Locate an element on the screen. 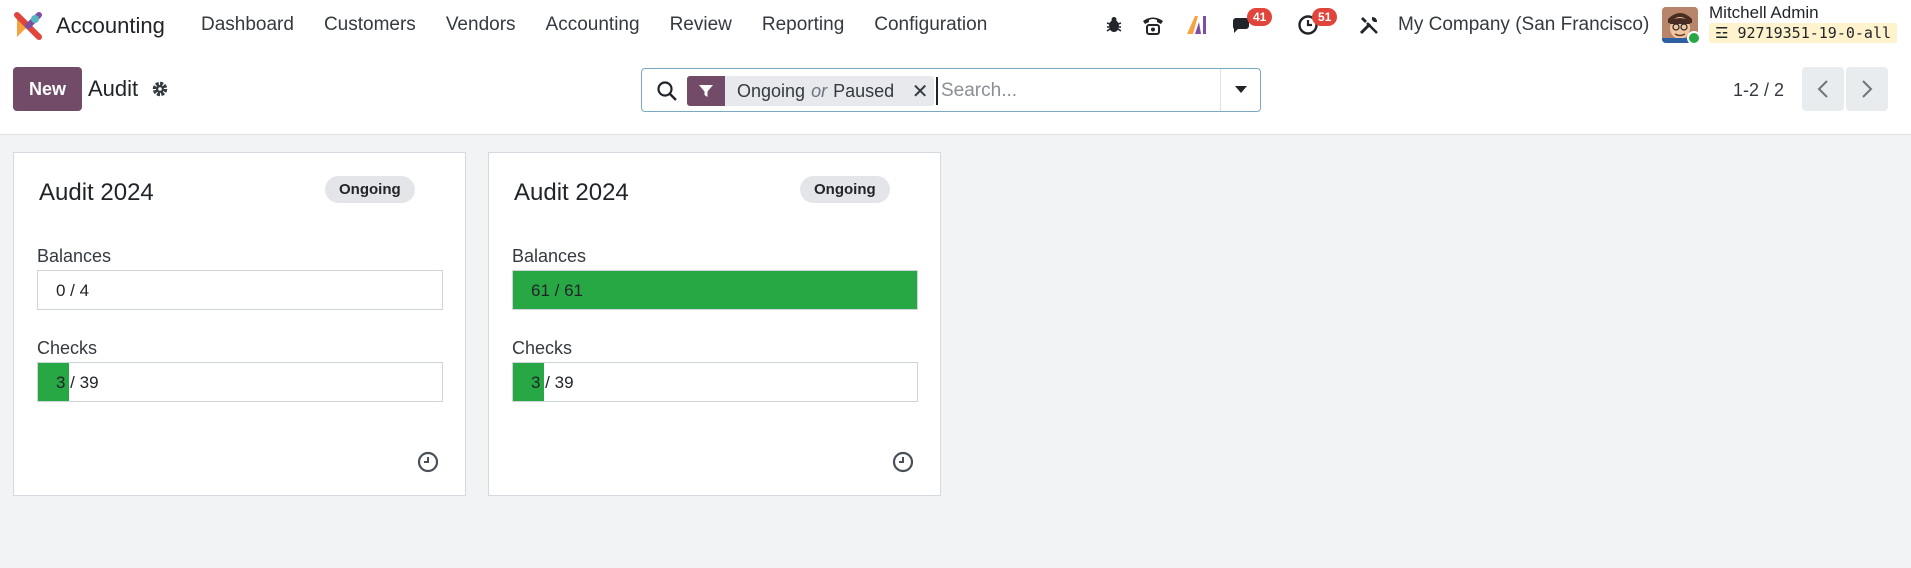 This screenshot has height=568, width=1911. menu-reporting: Reporting is located at coordinates (803, 25).